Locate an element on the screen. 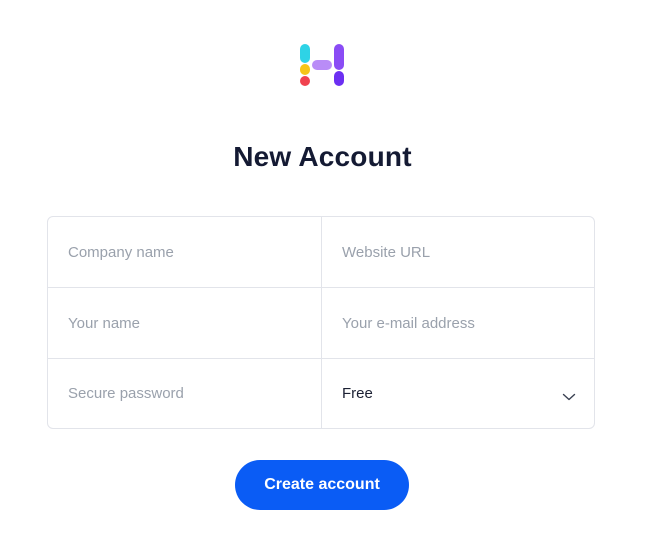 Image resolution: width=645 pixels, height=555 pixels. h-logo-icon is located at coordinates (322, 65).